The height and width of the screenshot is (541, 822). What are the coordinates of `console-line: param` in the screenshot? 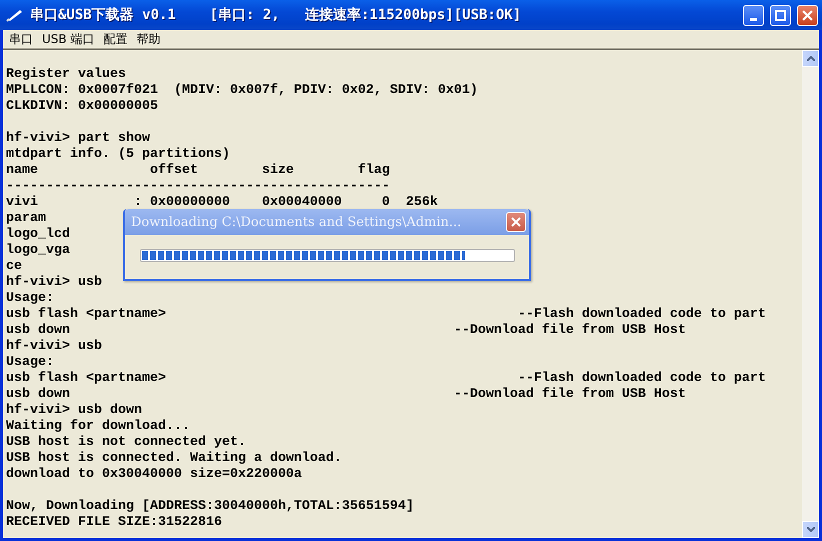 It's located at (26, 219).